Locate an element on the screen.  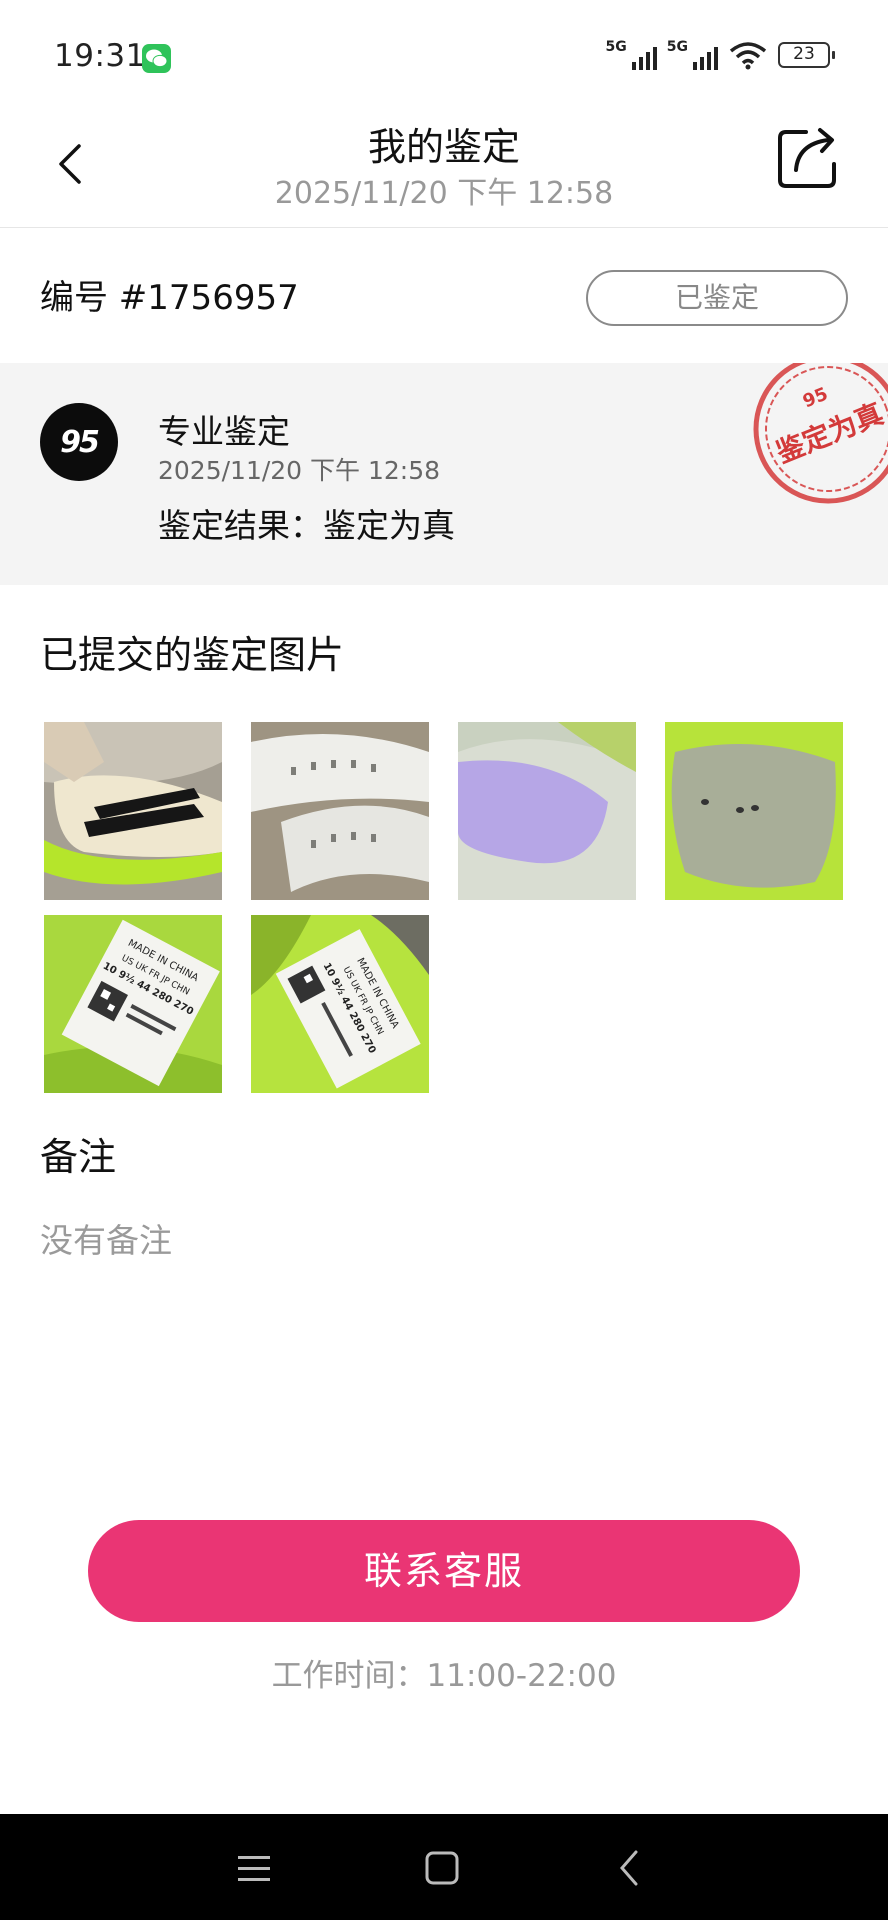
back-arrow-icon is located at coordinates (629, 1868).